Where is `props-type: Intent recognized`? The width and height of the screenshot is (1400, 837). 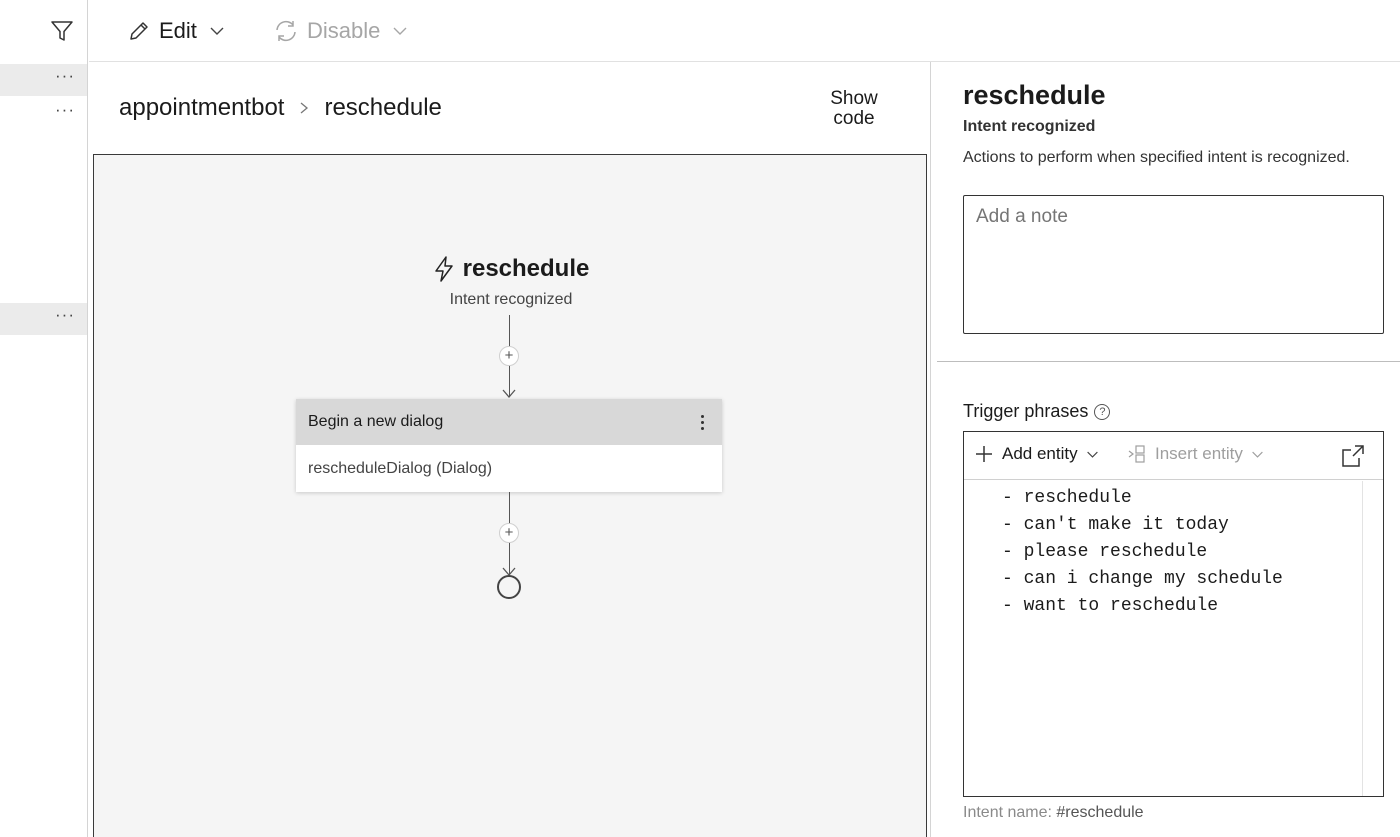 props-type: Intent recognized is located at coordinates (1029, 126).